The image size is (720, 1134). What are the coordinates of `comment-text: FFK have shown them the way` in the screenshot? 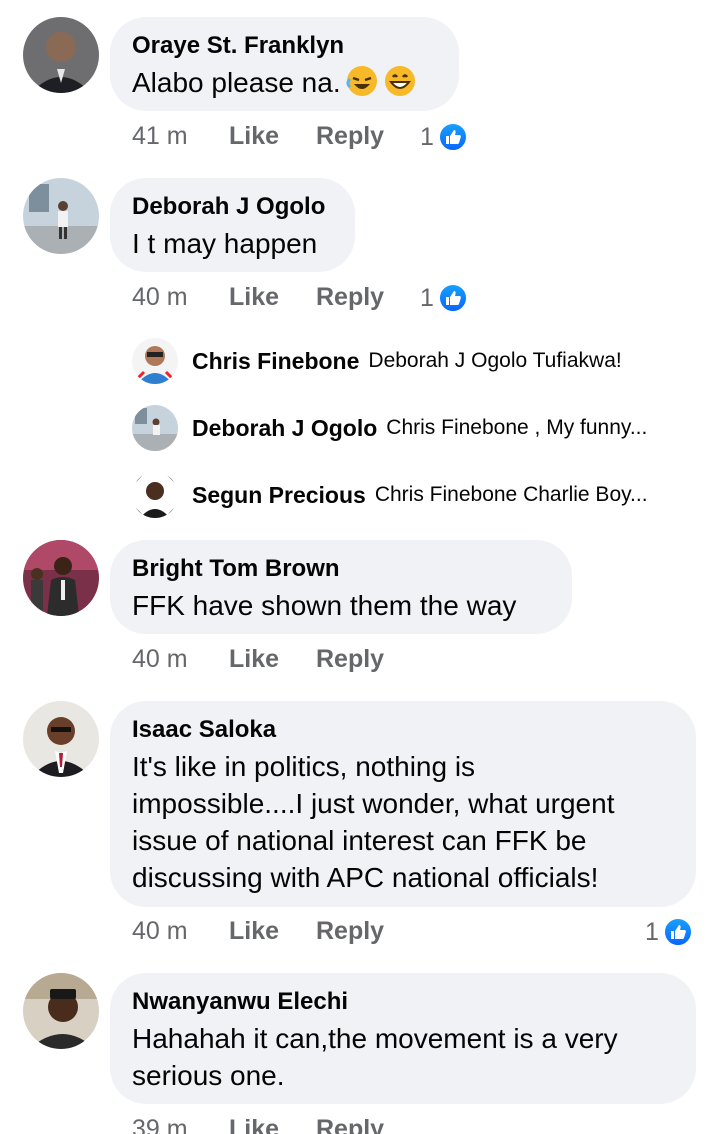 It's located at (324, 605).